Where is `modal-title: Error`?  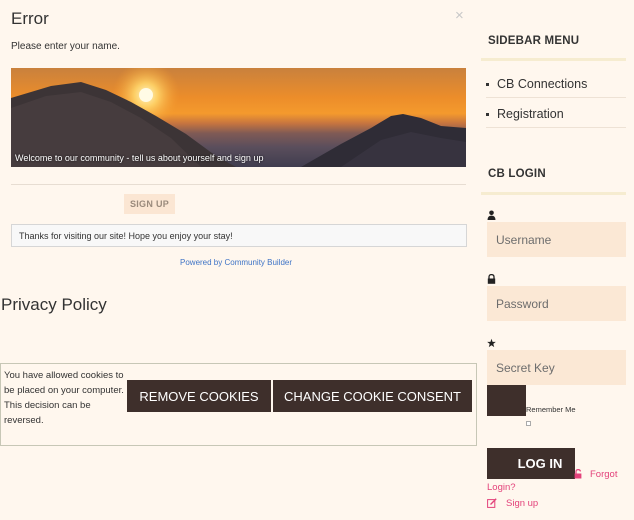 modal-title: Error is located at coordinates (30, 18).